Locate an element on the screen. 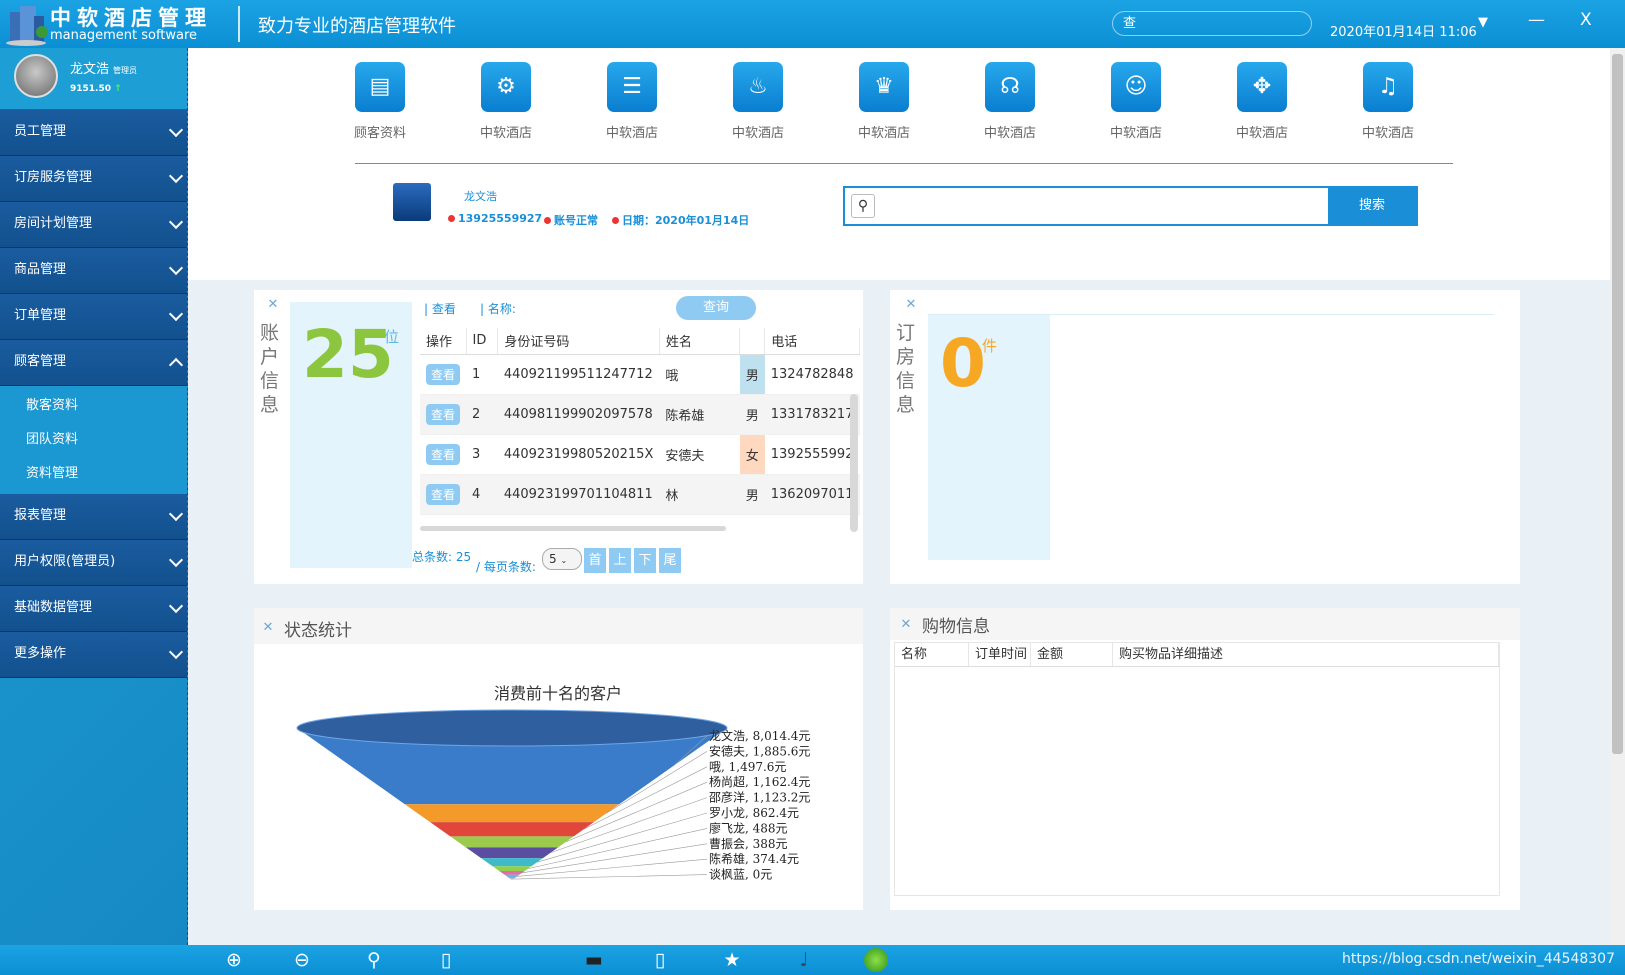 The height and width of the screenshot is (975, 1625). table-header: 名称 订单时间 金额 购买物品详细描述 is located at coordinates (1197, 655).